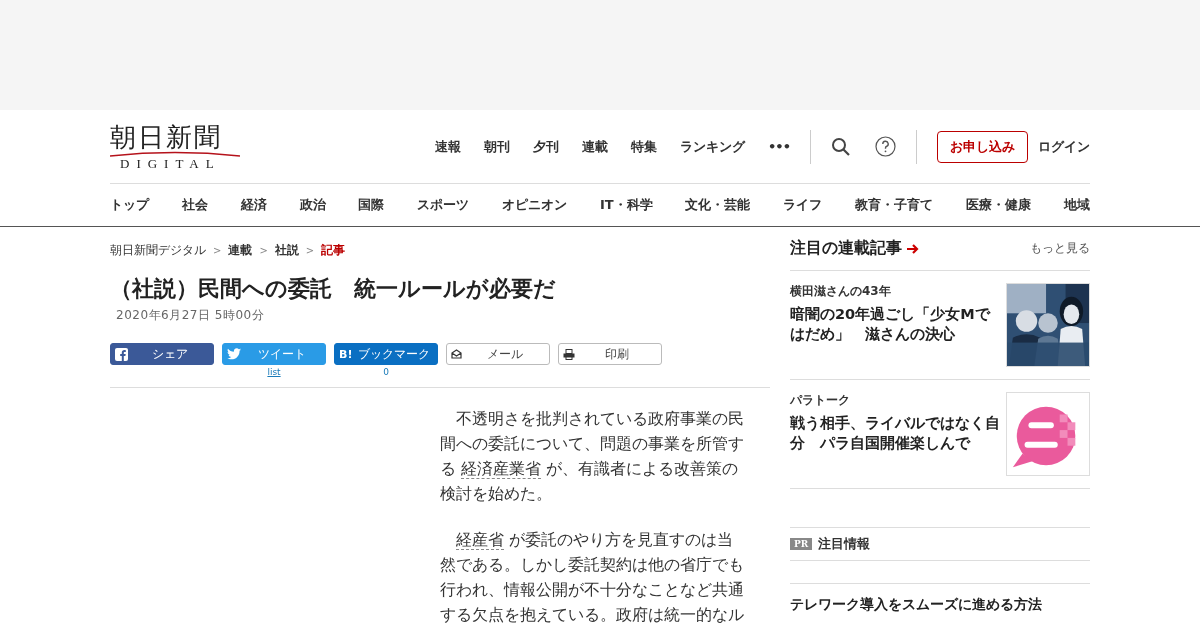 The image size is (1200, 630). What do you see at coordinates (129, 205) in the screenshot?
I see `category-link: トップ` at bounding box center [129, 205].